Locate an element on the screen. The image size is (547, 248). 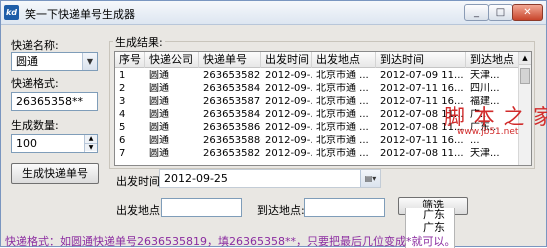
column-header: 到达时间 is located at coordinates (421, 60).